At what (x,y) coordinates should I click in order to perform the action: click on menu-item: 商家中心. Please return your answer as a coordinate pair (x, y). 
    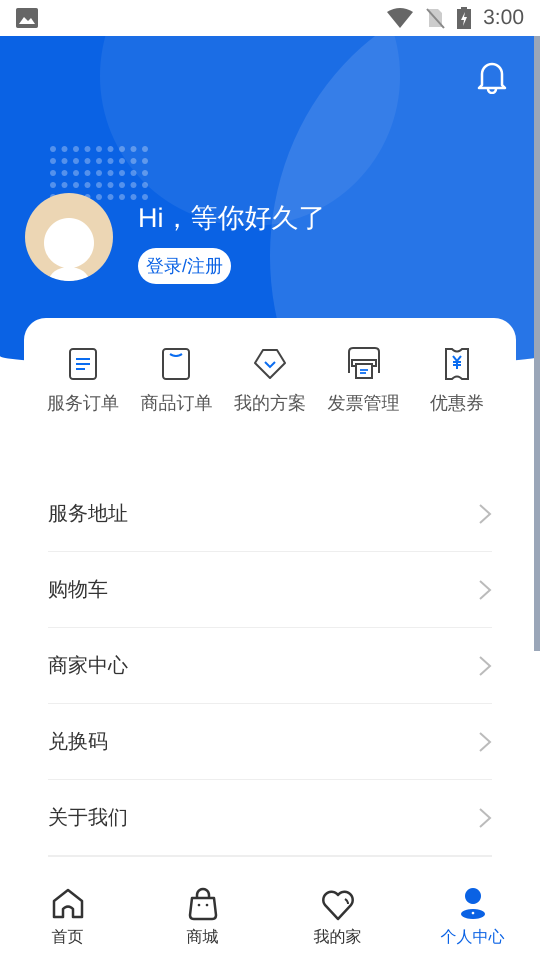
    Looking at the image, I should click on (270, 666).